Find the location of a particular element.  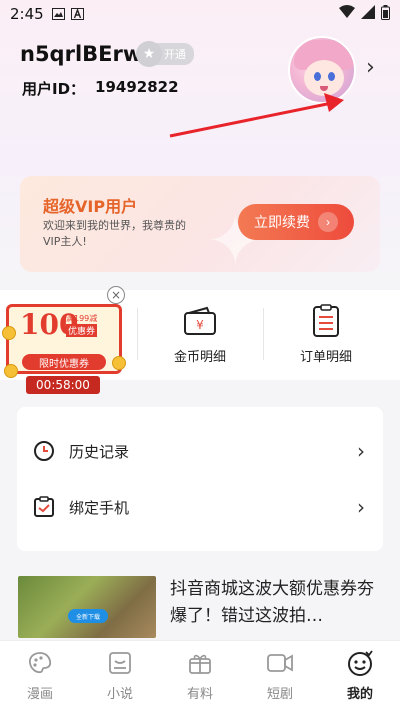

tab-label: 小说 is located at coordinates (119, 694).